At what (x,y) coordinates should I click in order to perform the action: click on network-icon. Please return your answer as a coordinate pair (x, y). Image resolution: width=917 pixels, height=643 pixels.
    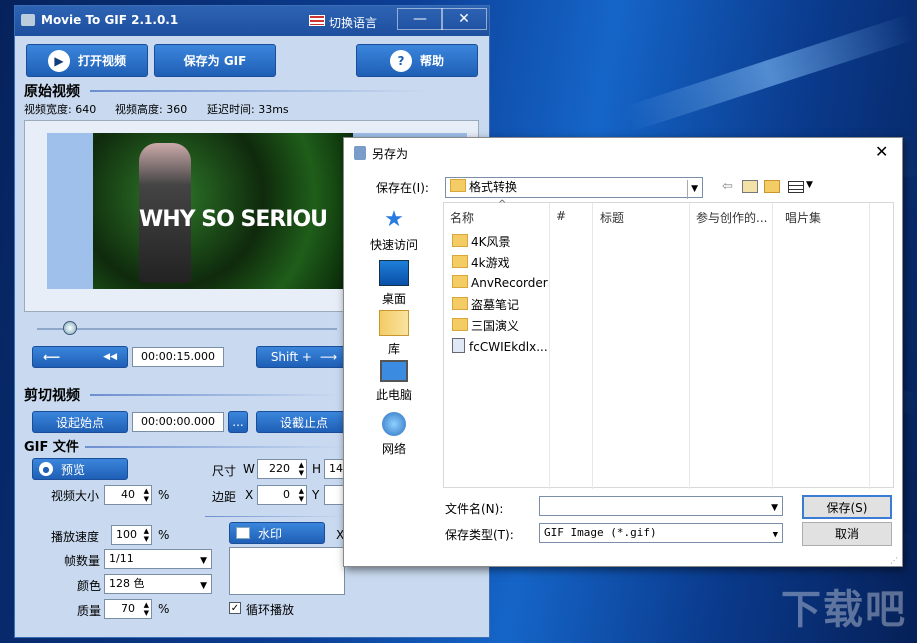
    Looking at the image, I should click on (394, 424).